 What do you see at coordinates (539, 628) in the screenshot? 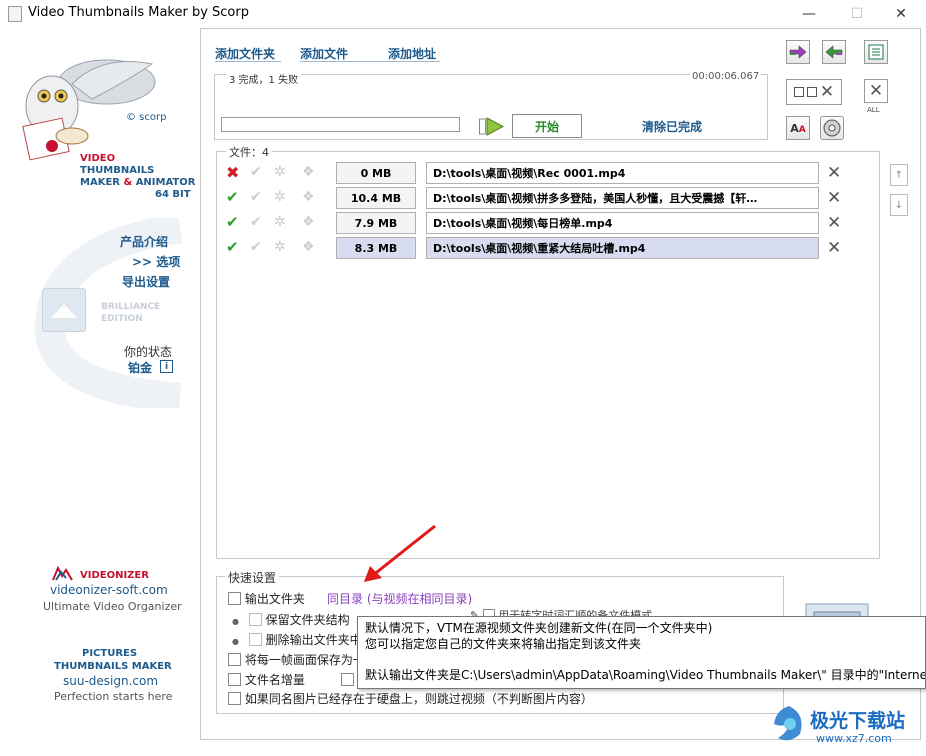
I see `tooltip-line-1: 默认情况下，VTM在源视频文件夹创建新文件(在同一个文件夹中)` at bounding box center [539, 628].